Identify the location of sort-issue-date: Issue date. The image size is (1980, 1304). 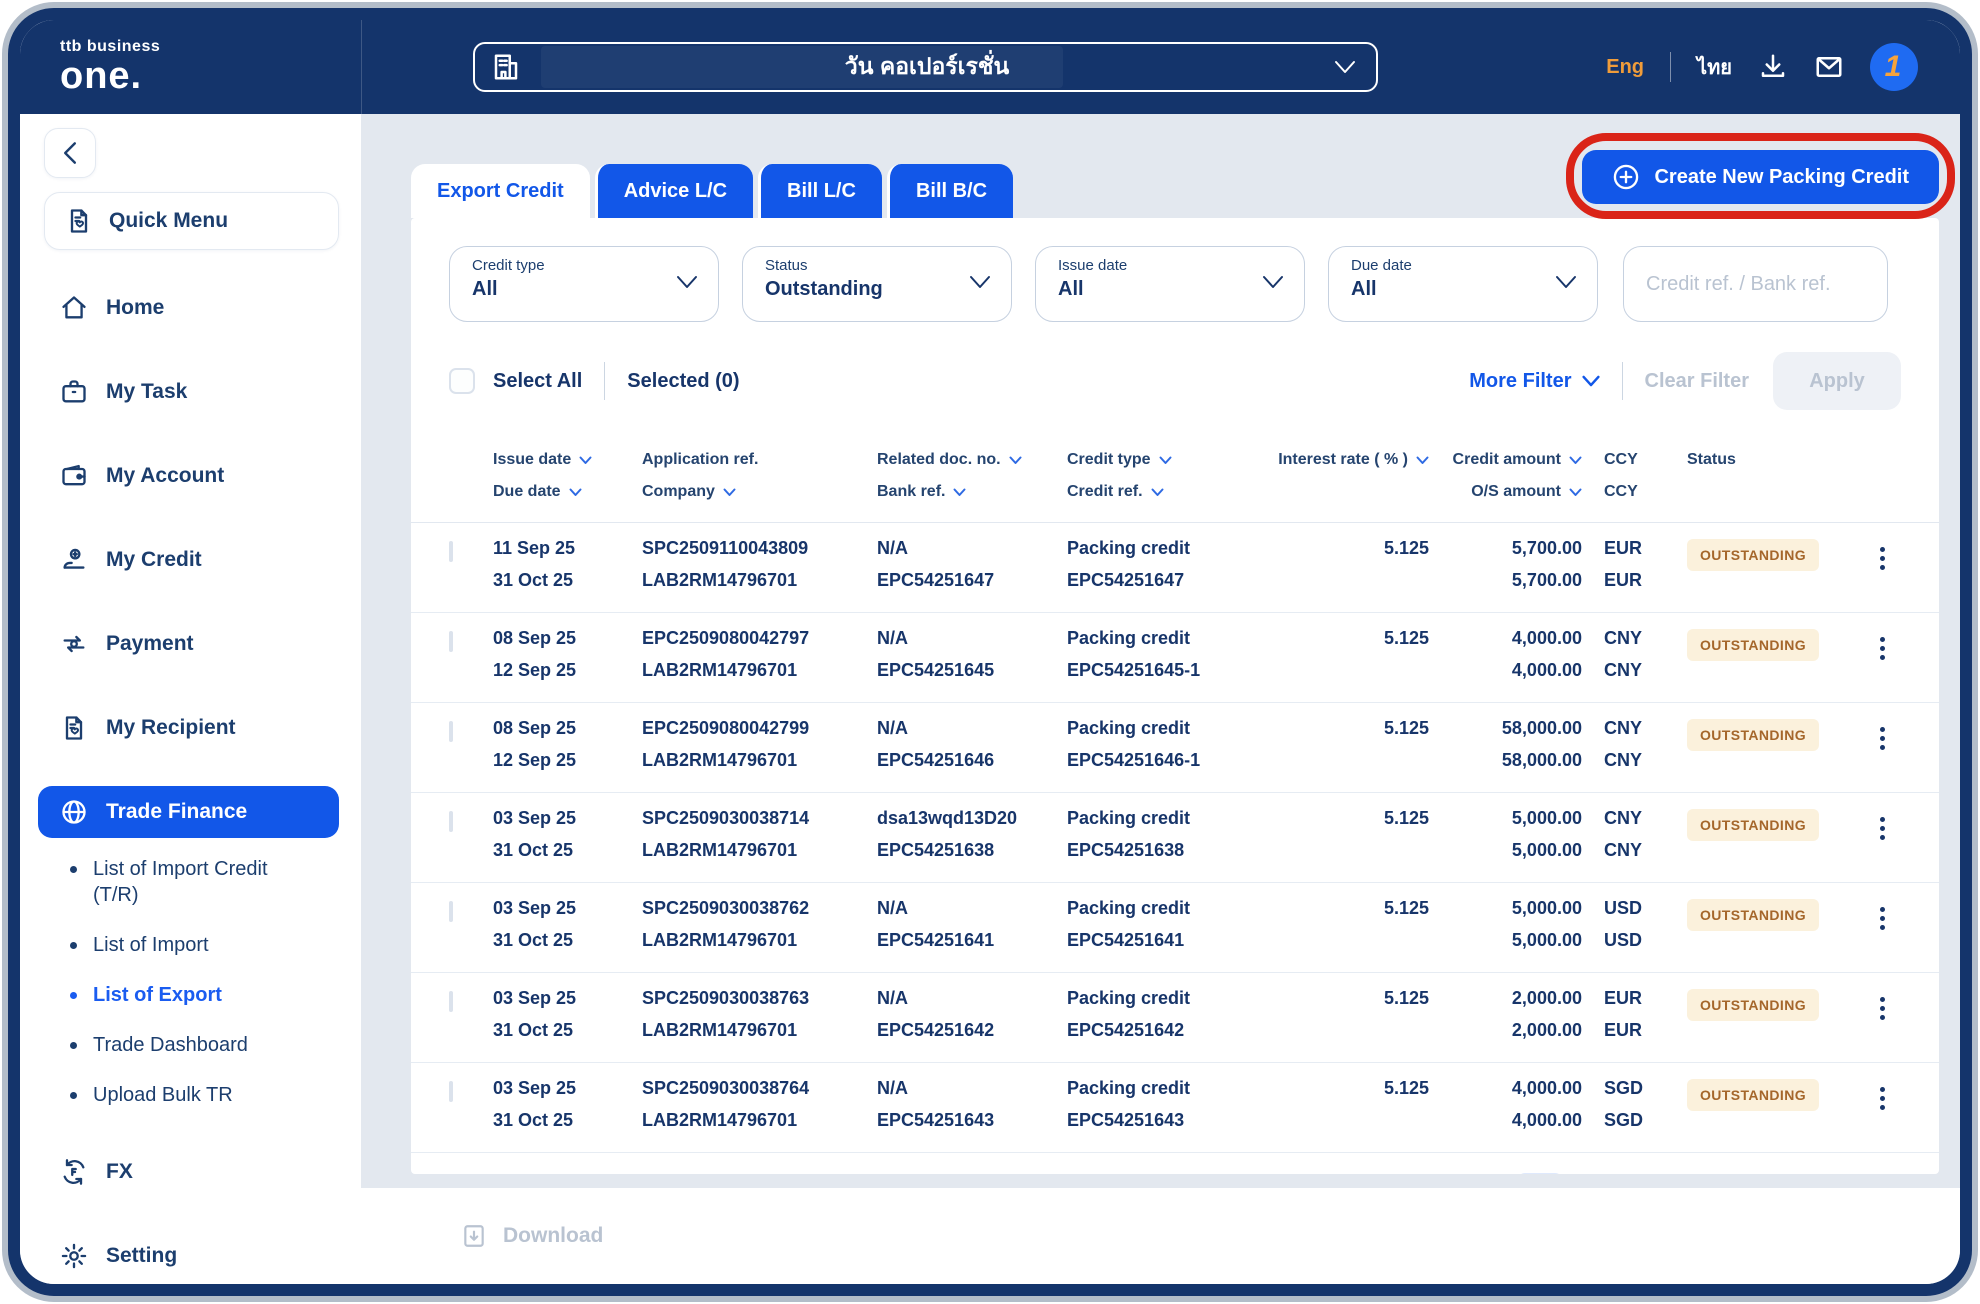
(567, 460).